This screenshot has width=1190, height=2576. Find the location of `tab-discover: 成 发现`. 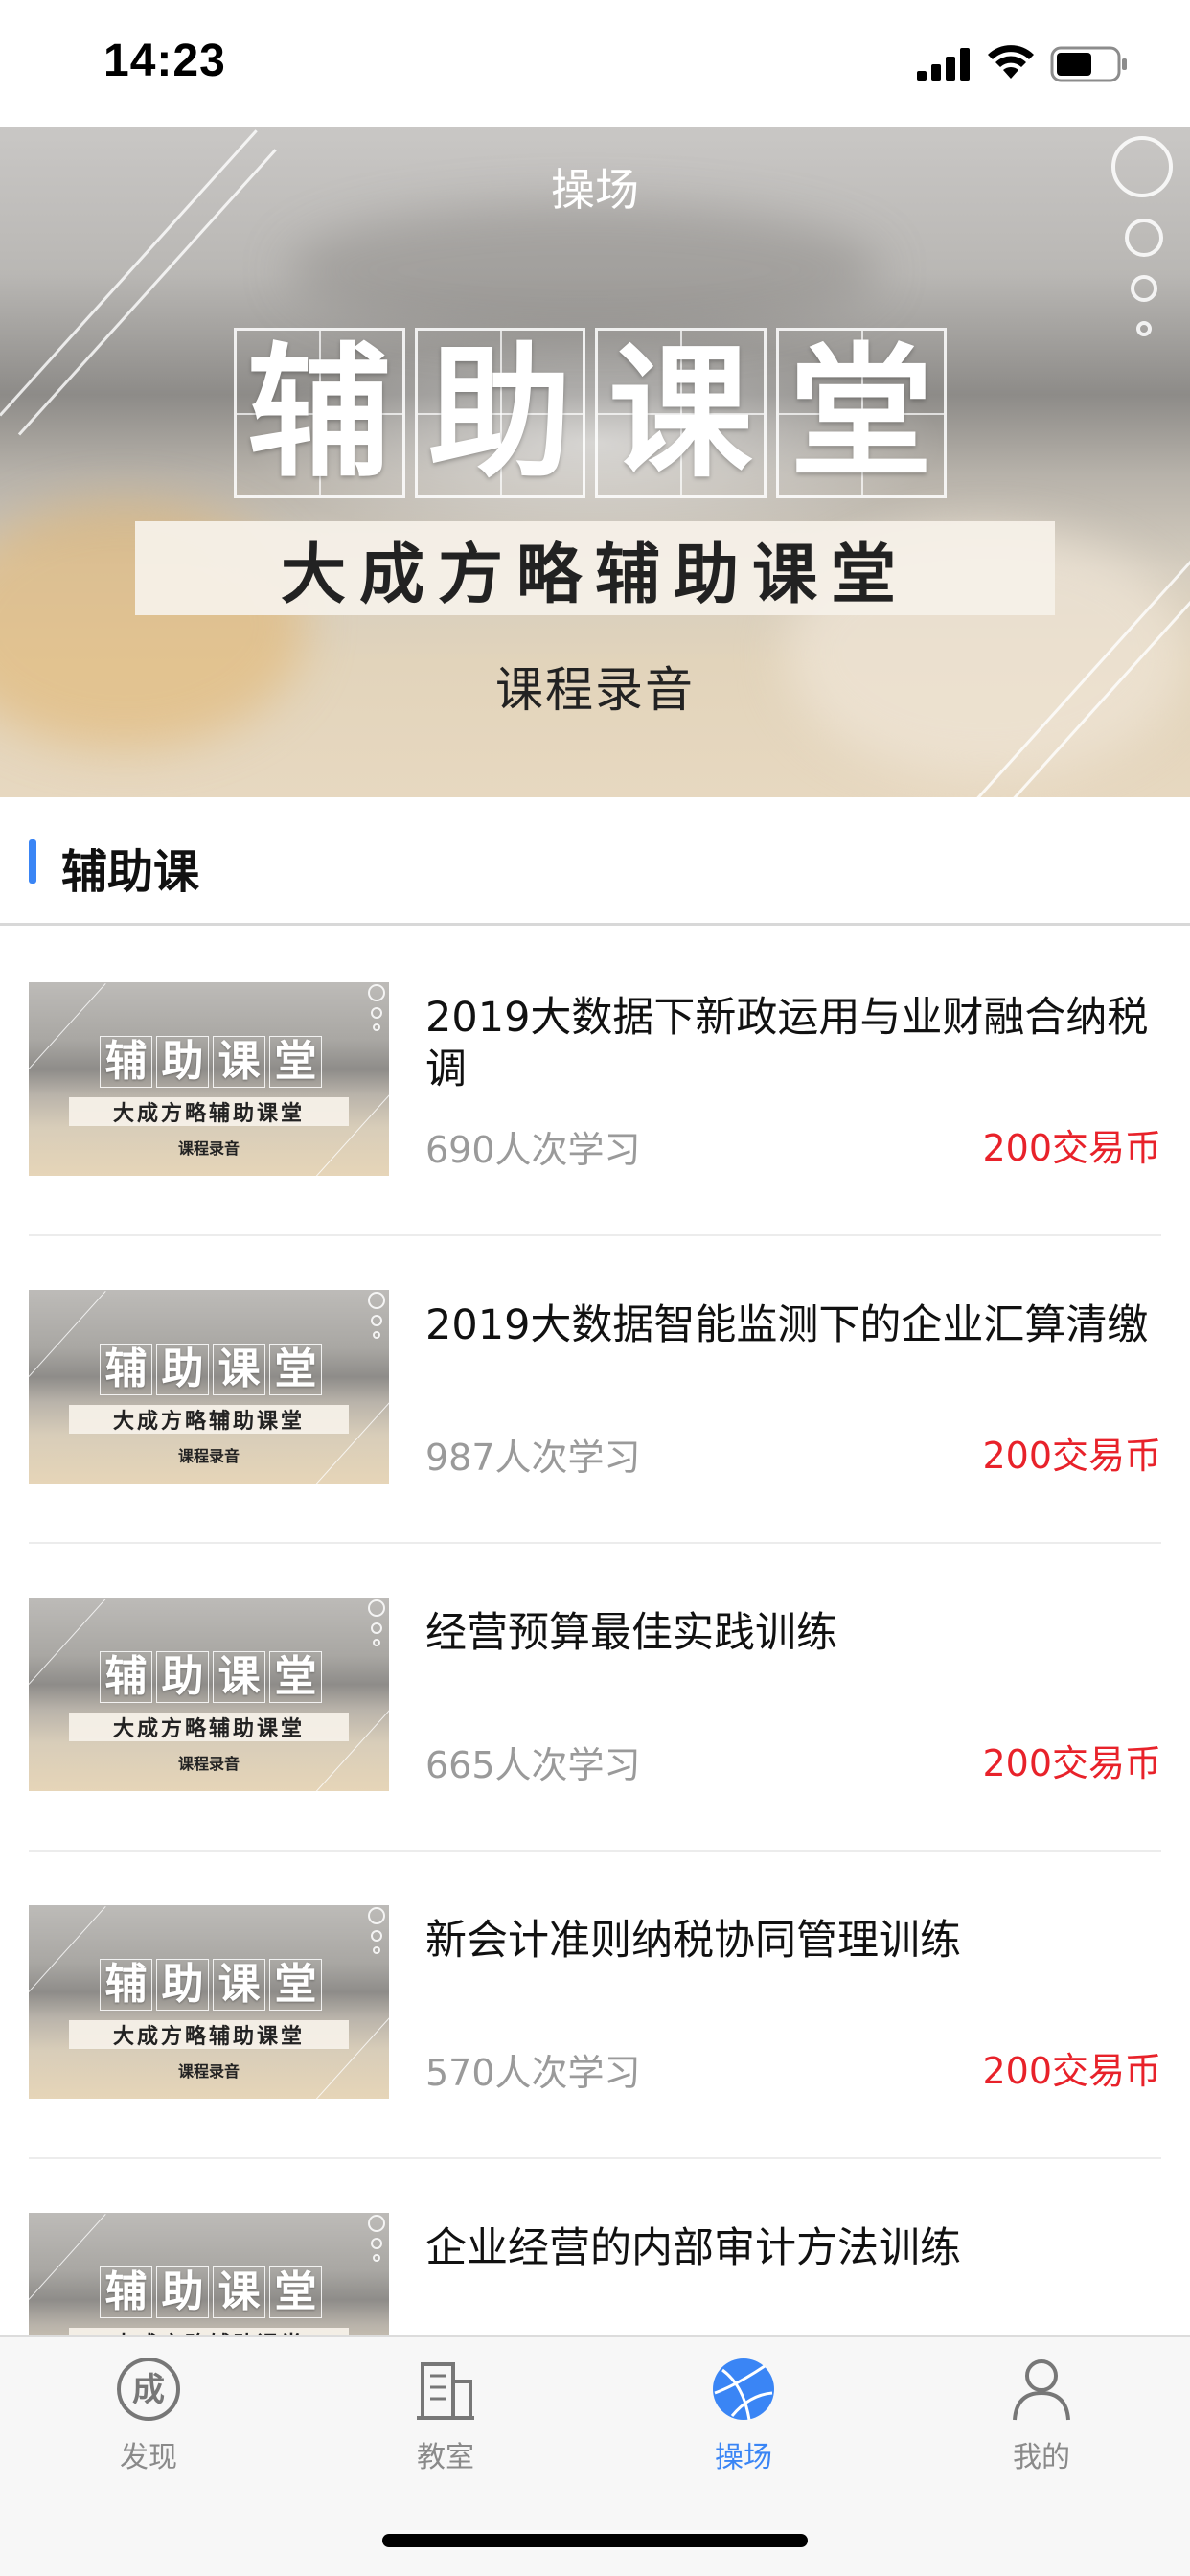

tab-discover: 成 发现 is located at coordinates (148, 2423).